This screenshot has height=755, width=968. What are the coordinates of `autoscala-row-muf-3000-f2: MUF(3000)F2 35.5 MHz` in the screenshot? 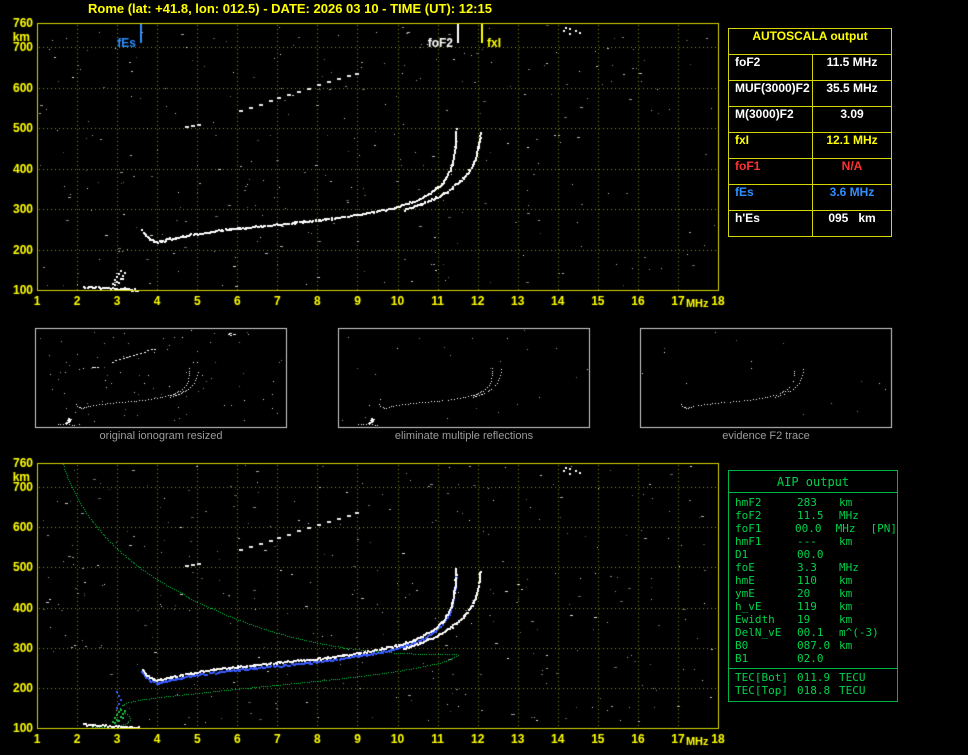 It's located at (810, 93).